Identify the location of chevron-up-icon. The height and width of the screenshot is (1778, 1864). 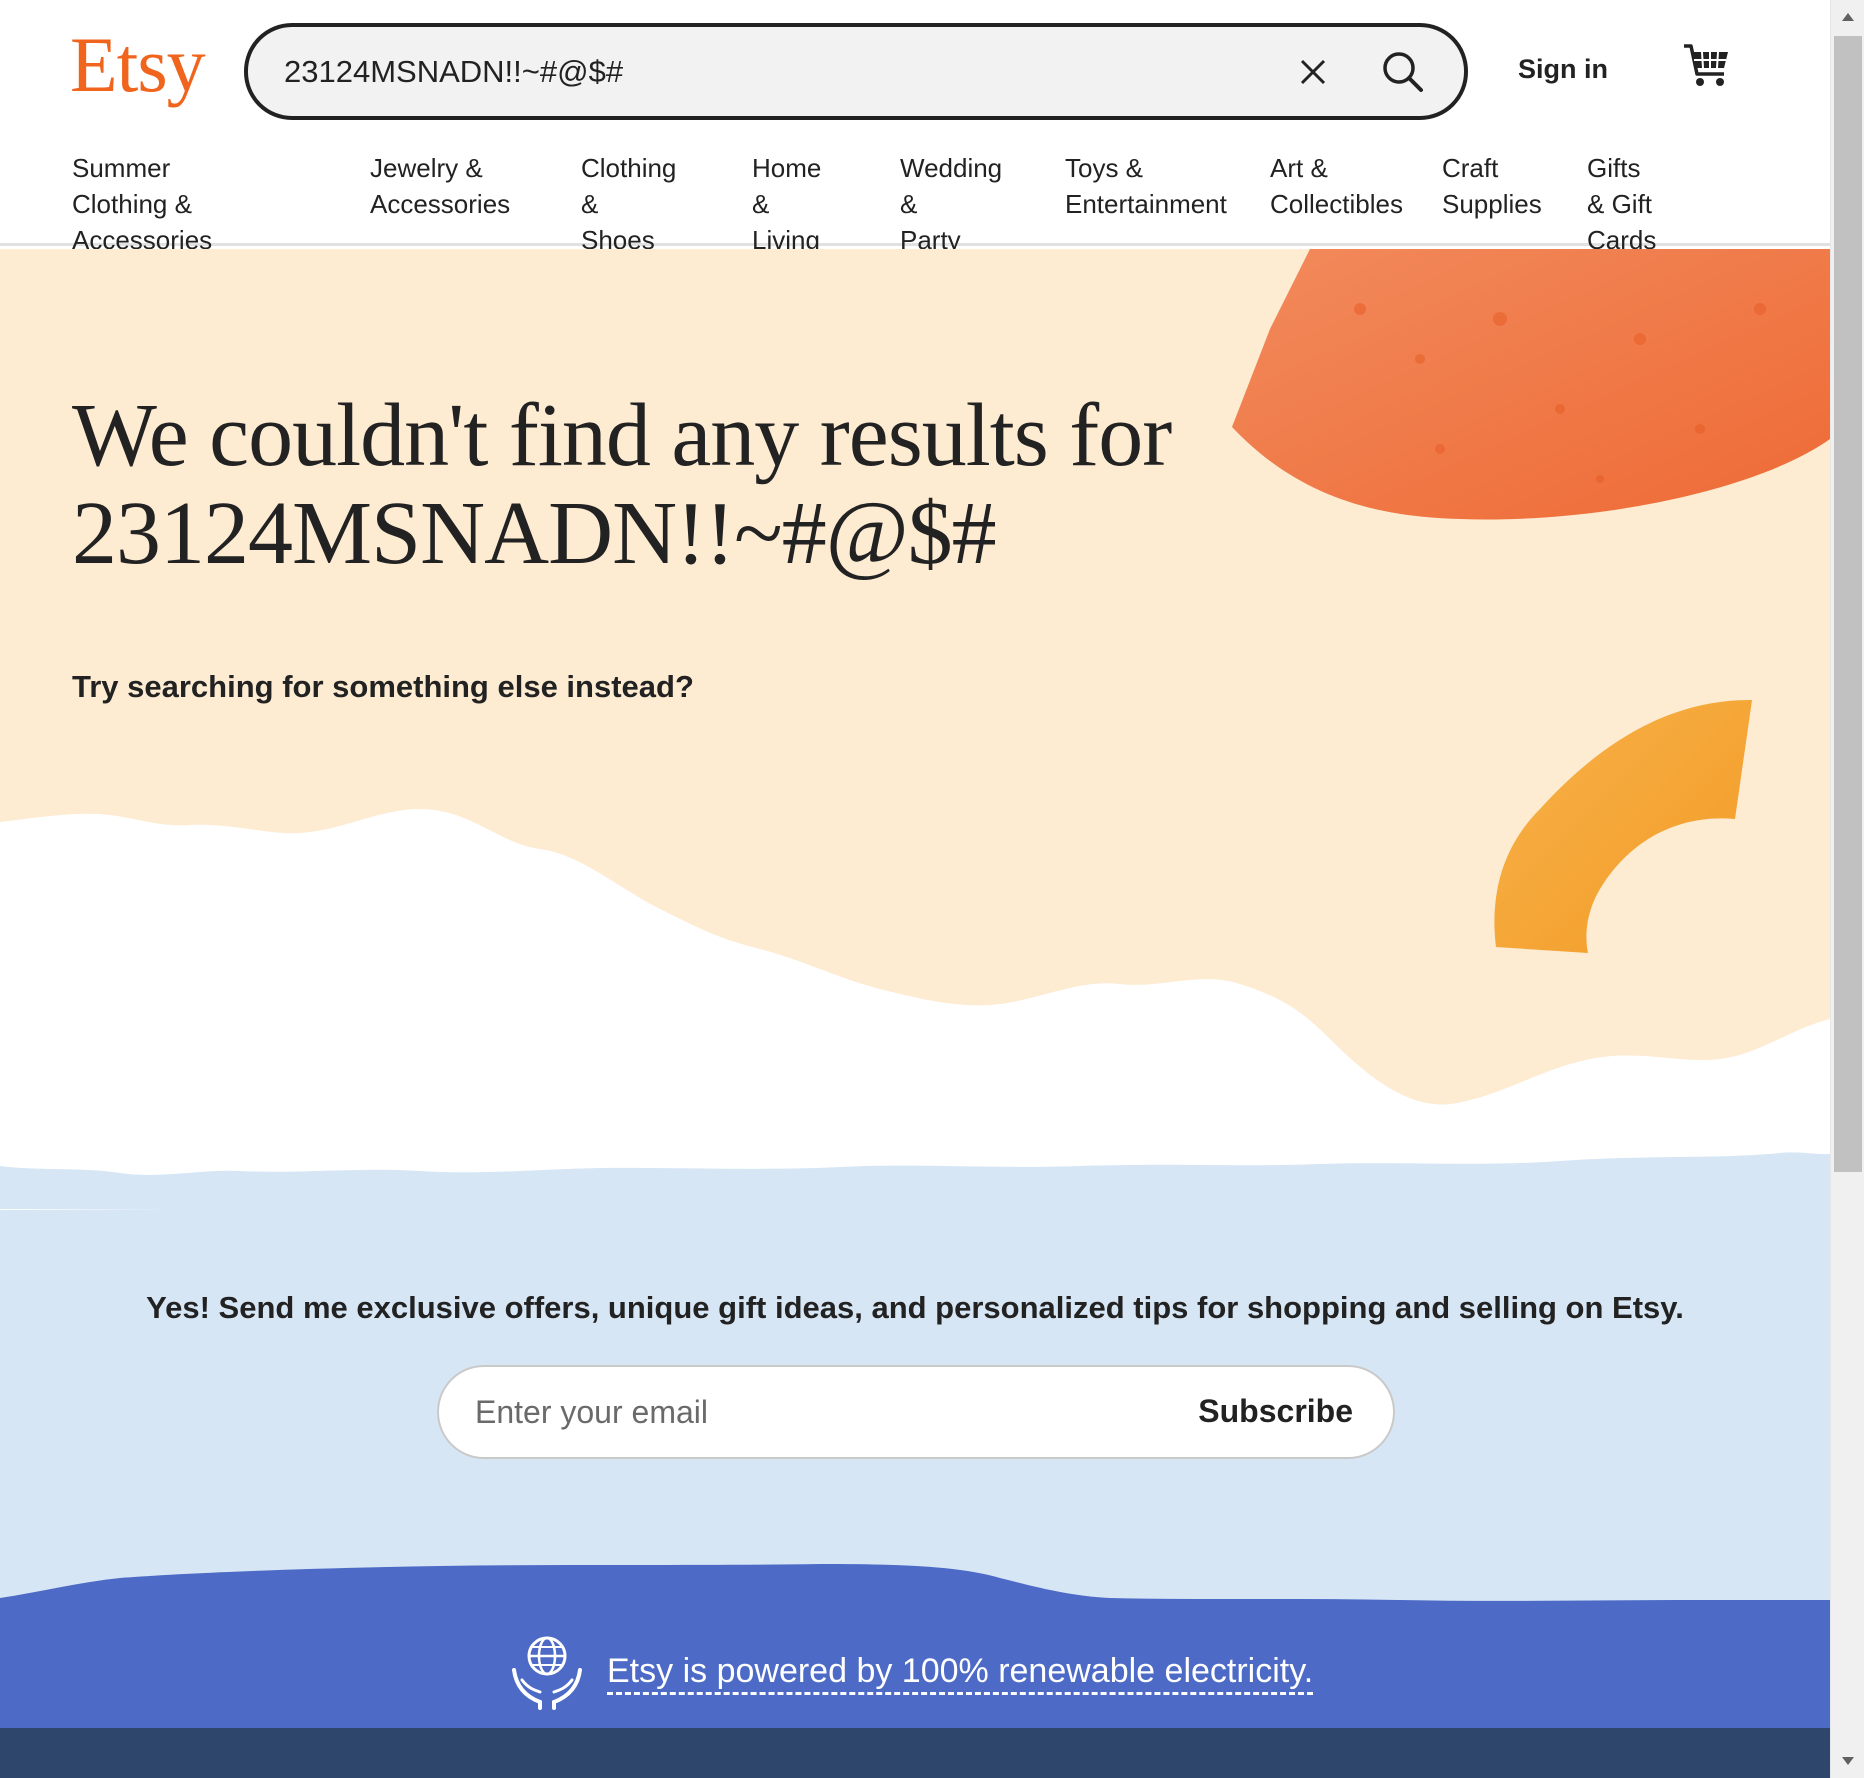
(1848, 17).